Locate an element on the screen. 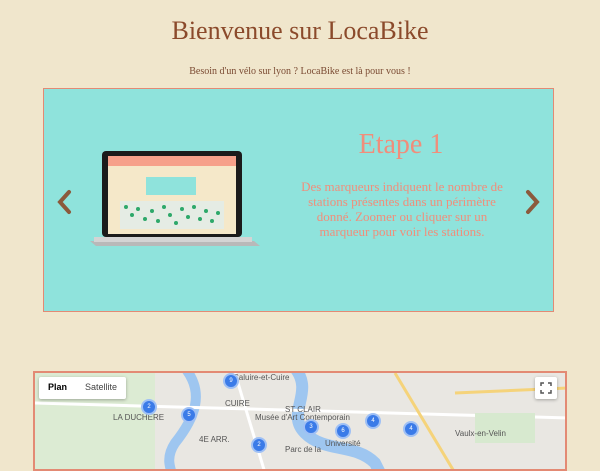 Image resolution: width=600 pixels, height=471 pixels. map-label: Parc de la is located at coordinates (303, 449).